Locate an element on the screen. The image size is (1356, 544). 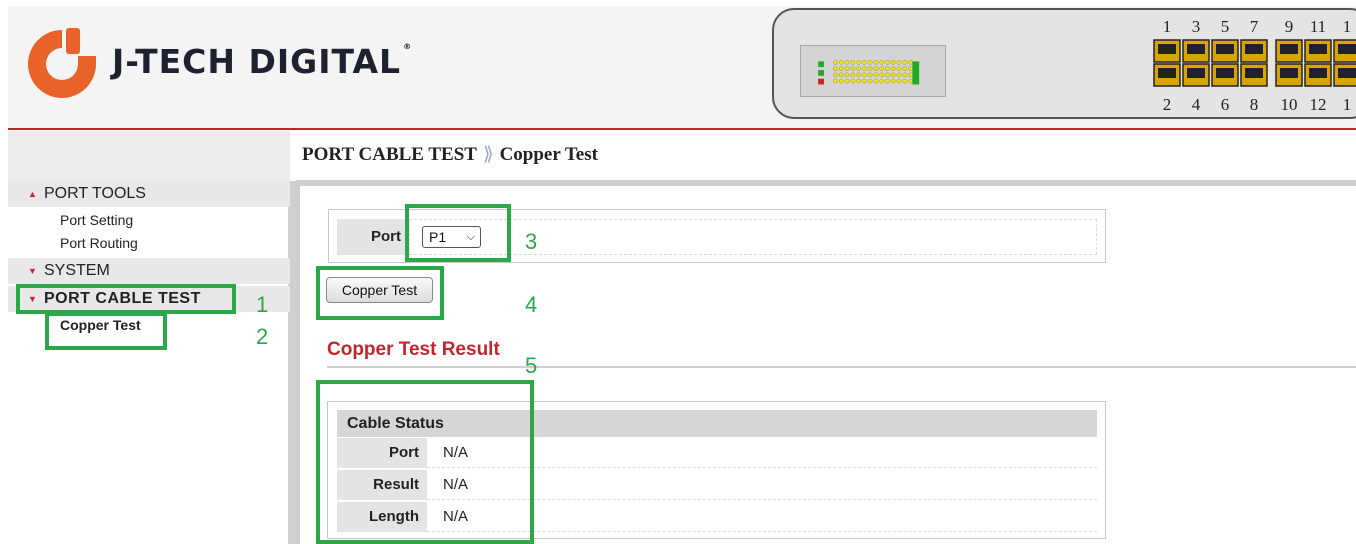
chevron-down-icon: ▼ is located at coordinates (32, 271).